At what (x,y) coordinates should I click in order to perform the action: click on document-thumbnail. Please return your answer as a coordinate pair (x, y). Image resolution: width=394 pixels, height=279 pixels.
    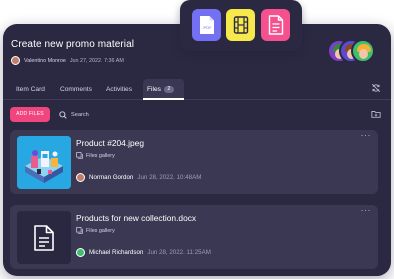
    Looking at the image, I should click on (44, 237).